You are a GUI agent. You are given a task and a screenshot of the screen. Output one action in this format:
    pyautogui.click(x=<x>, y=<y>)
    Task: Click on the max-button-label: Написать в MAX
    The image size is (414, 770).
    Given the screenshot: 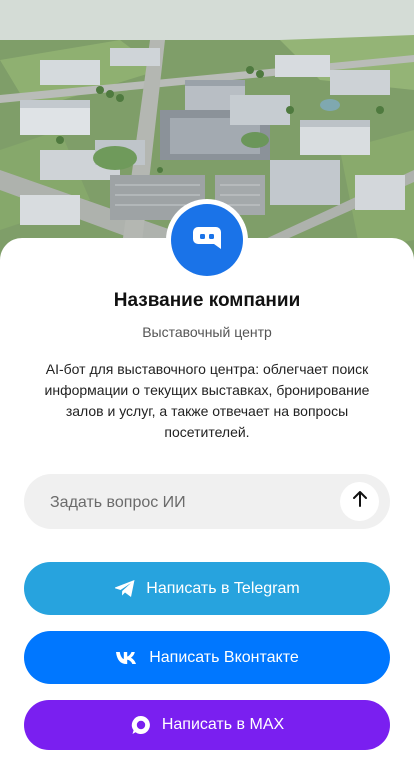 What is the action you would take?
    pyautogui.click(x=223, y=724)
    